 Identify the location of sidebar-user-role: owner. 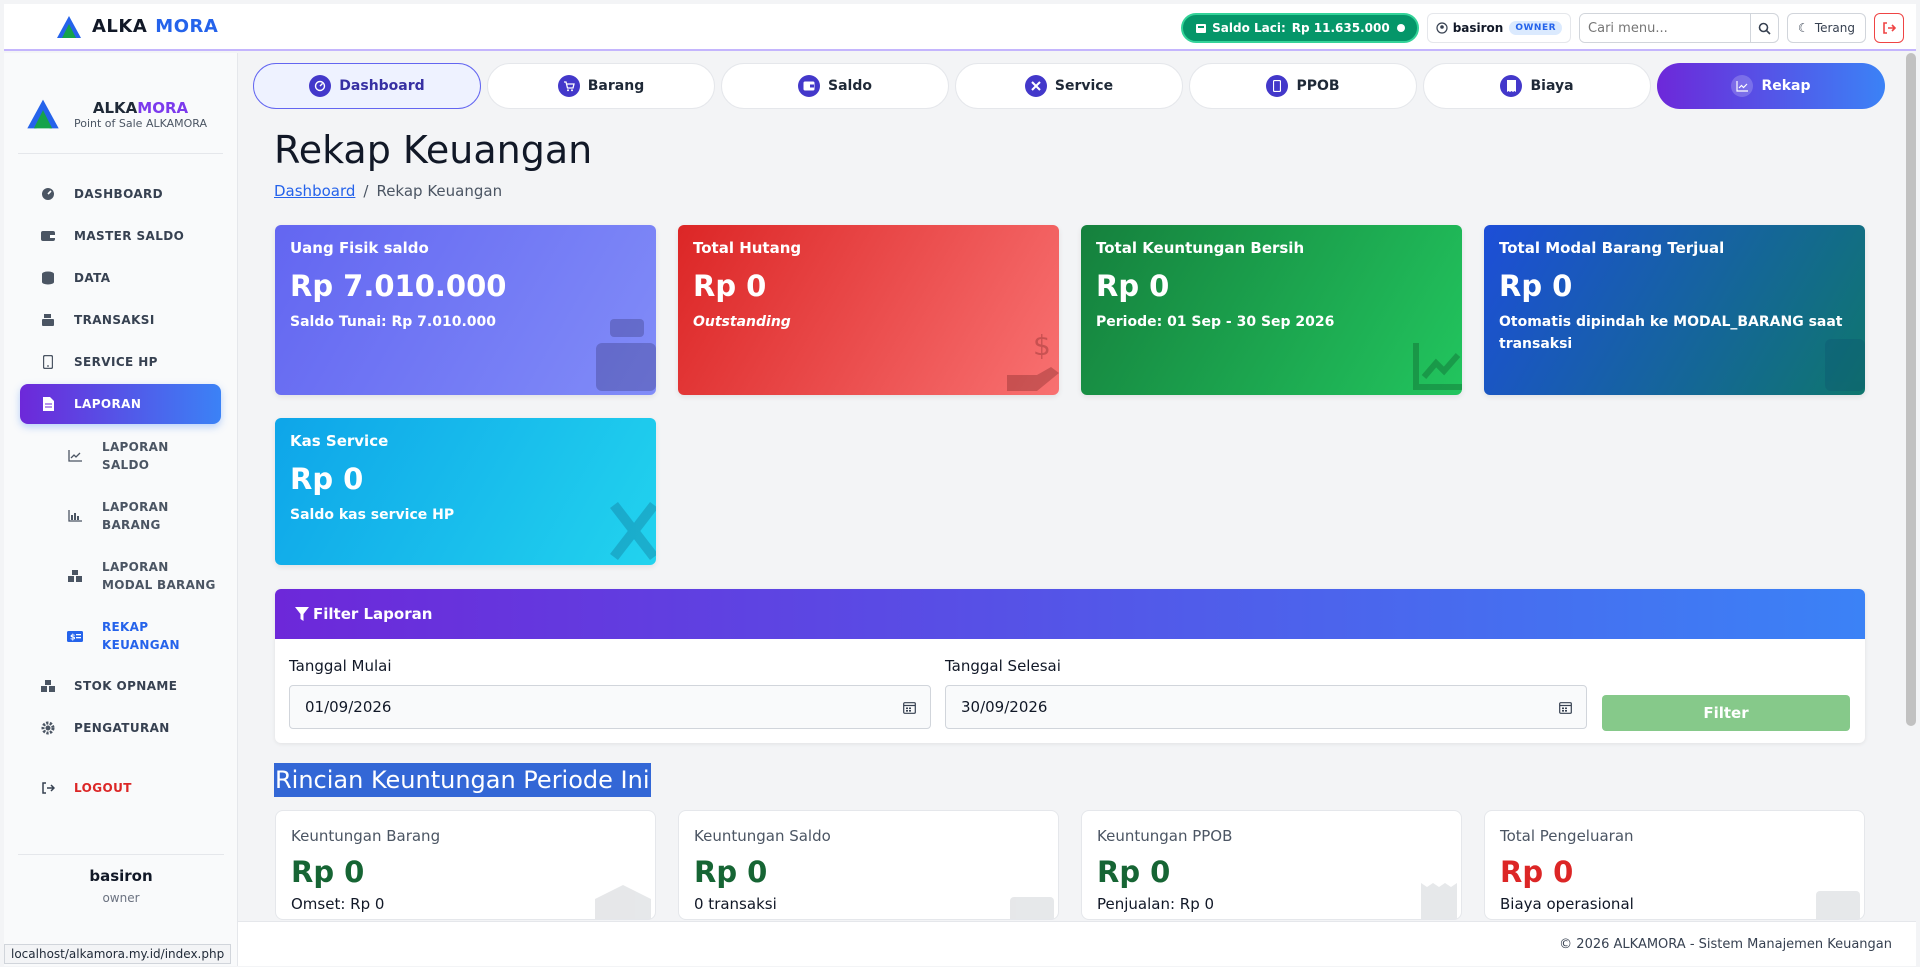
(121, 898).